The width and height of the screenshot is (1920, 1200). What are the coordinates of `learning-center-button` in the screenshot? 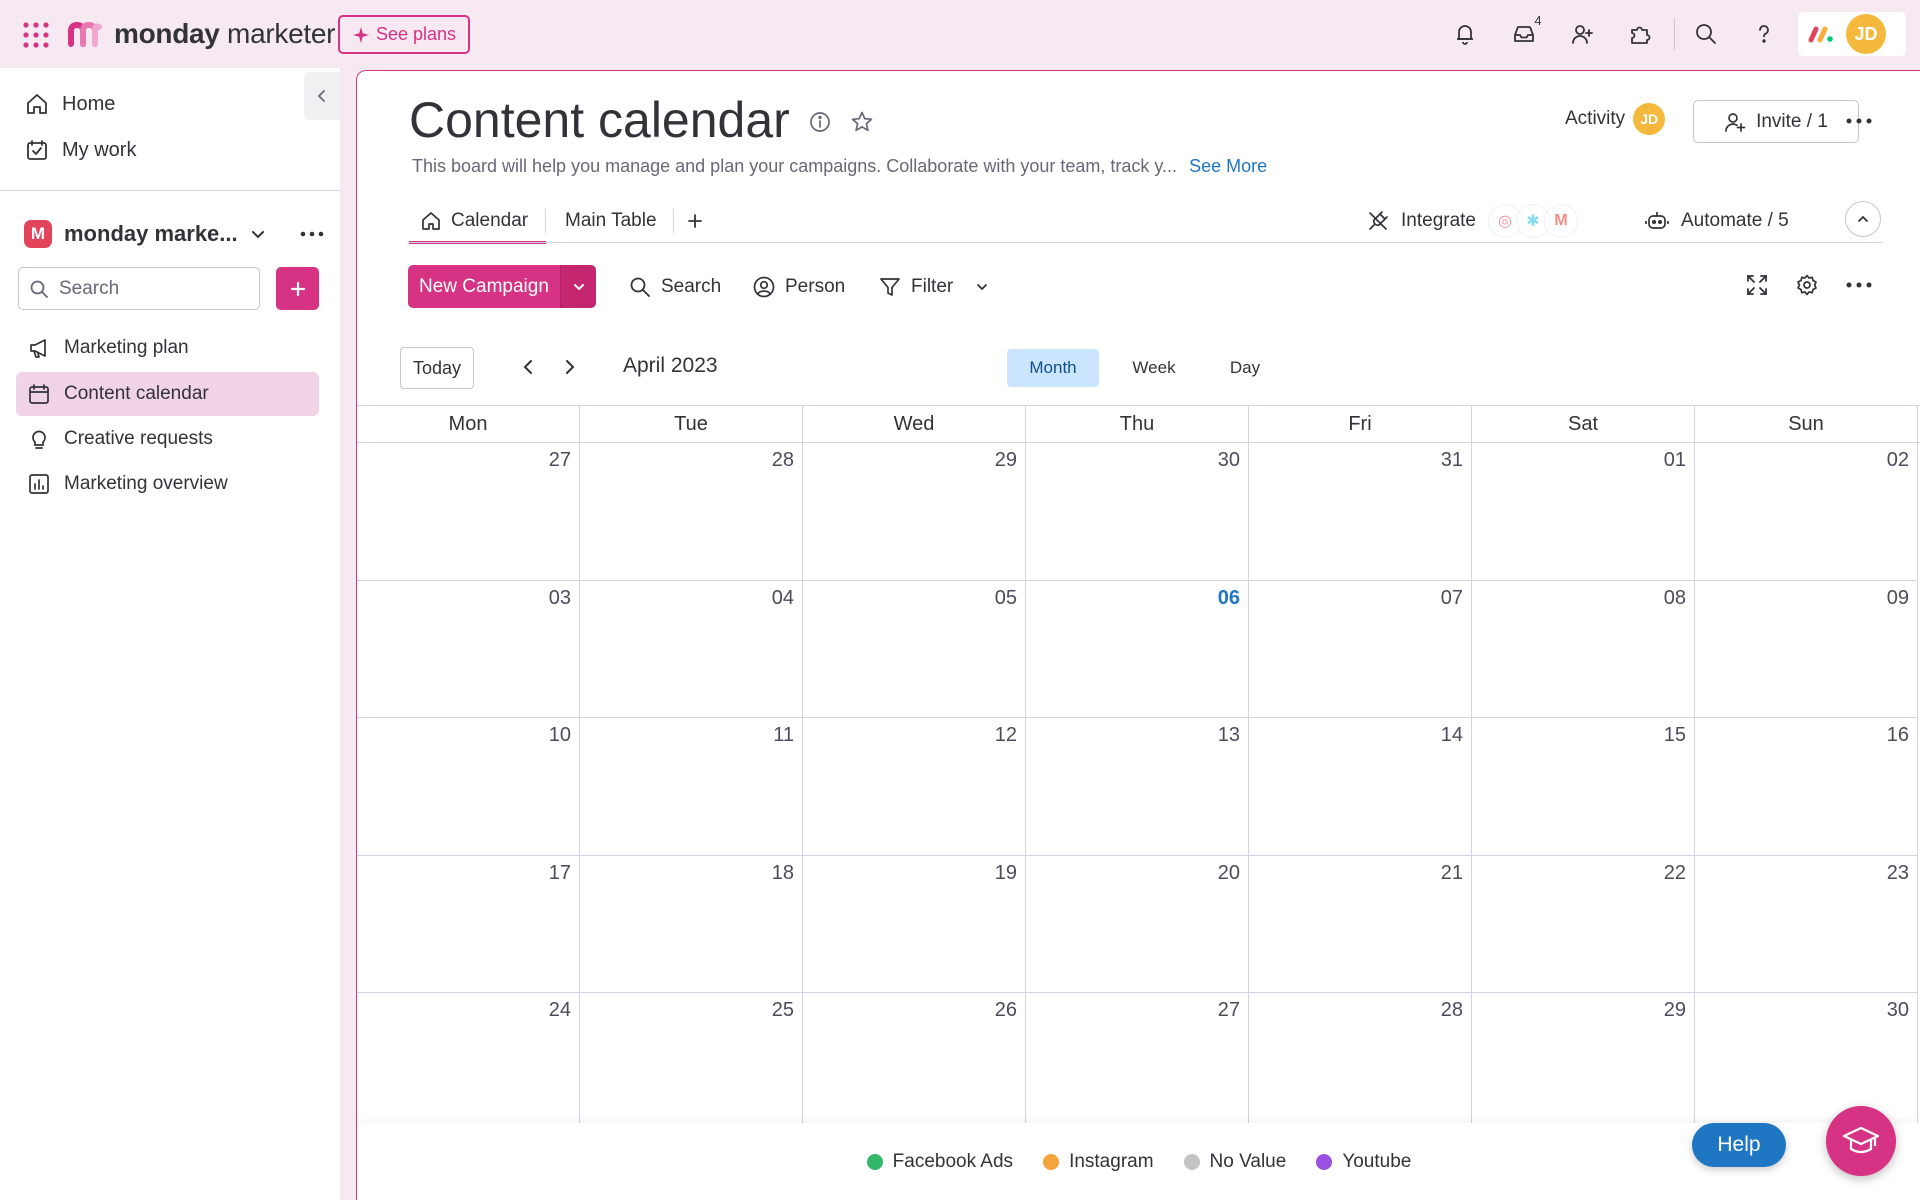 It's located at (1861, 1141).